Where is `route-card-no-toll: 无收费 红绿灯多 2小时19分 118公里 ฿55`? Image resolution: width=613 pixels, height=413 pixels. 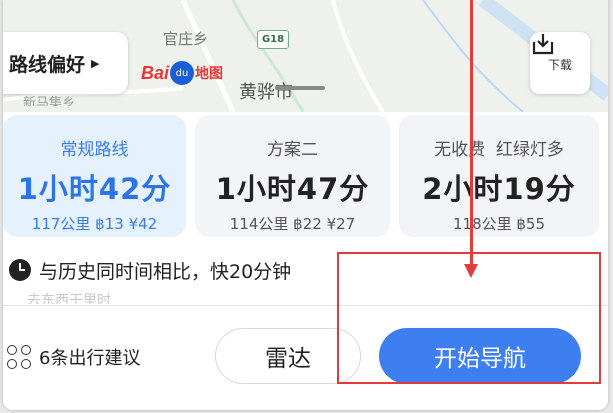
route-card-no-toll: 无收费 红绿灯多 2小时19分 118公里 ฿55 is located at coordinates (499, 176).